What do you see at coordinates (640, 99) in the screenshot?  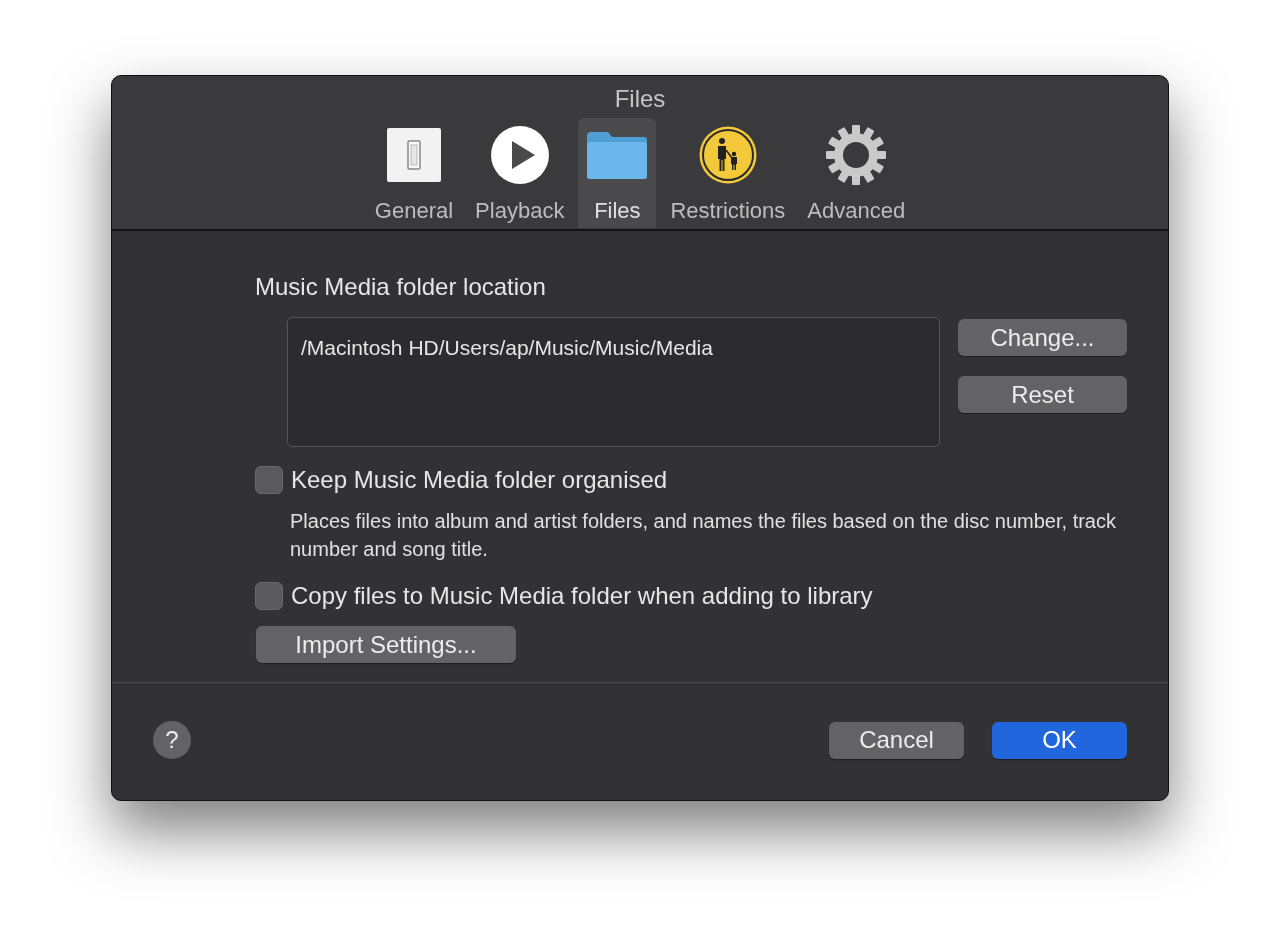 I see `window-title: Files` at bounding box center [640, 99].